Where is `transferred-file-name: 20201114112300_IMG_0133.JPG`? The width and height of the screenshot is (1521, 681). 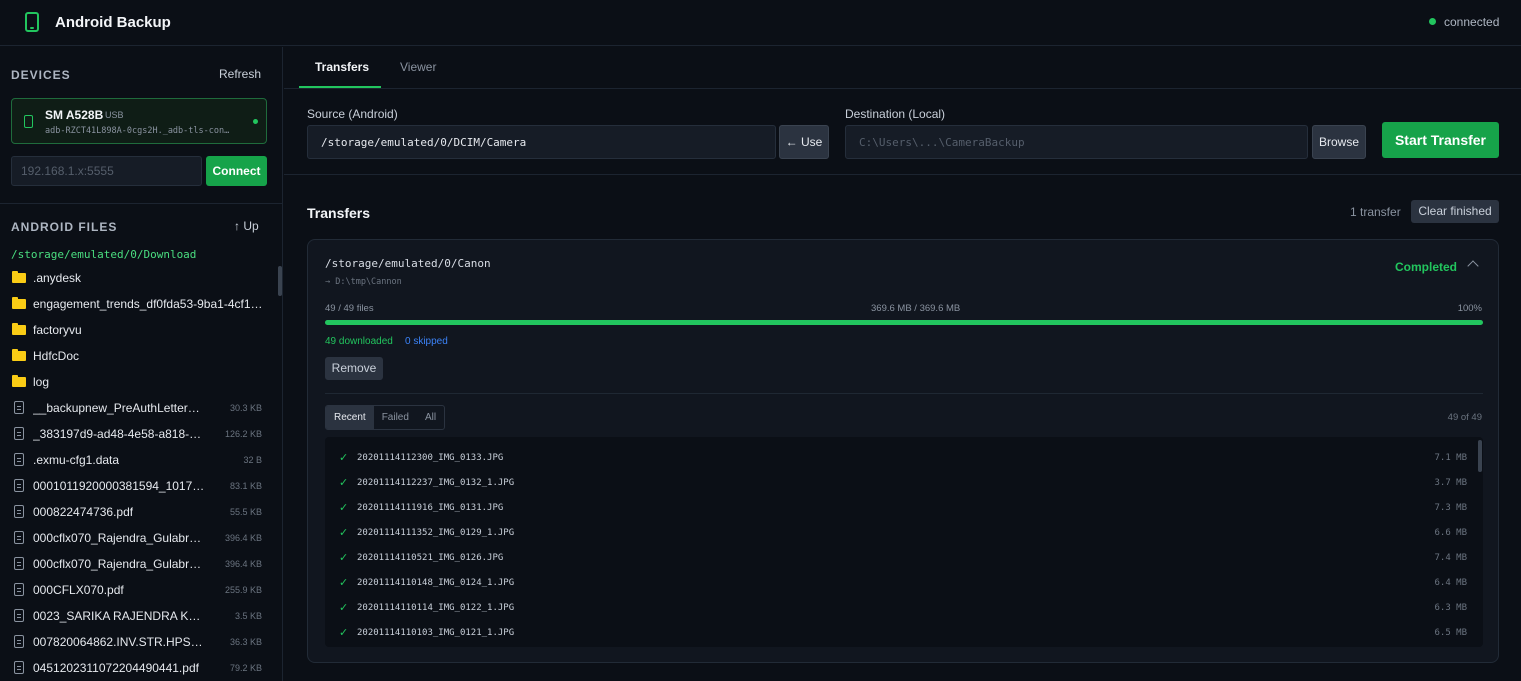
transferred-file-name: 20201114112300_IMG_0133.JPG is located at coordinates (430, 458).